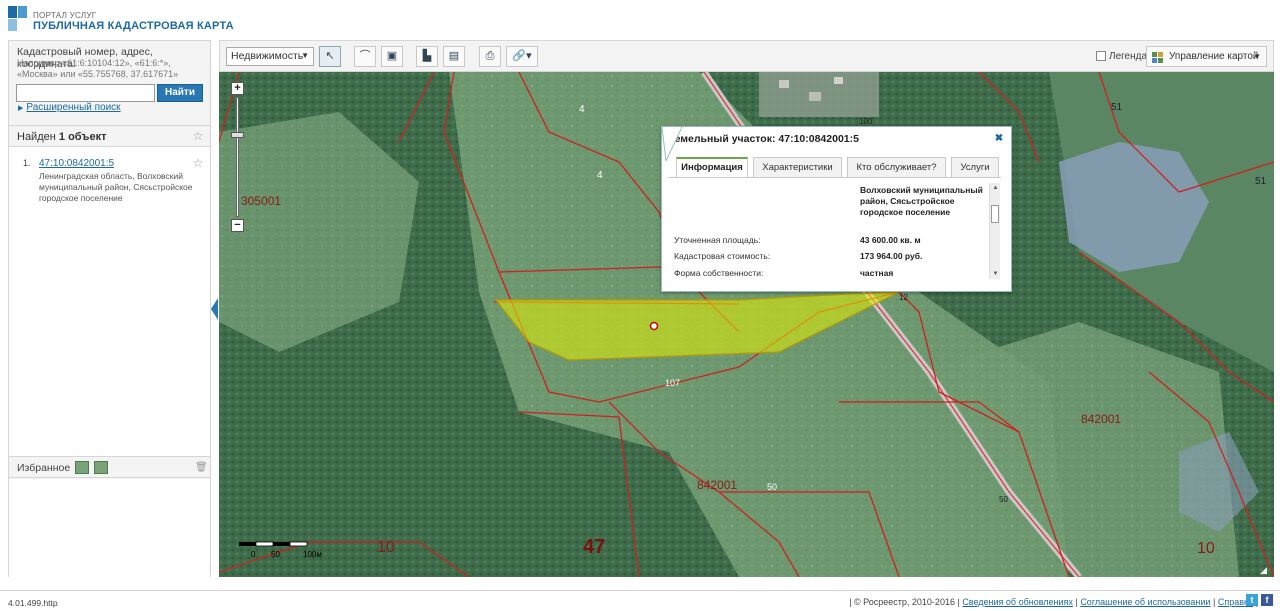 This screenshot has width=1280, height=611. What do you see at coordinates (722, 256) in the screenshot?
I see `popup-row-label: Кадастровая стоимость:` at bounding box center [722, 256].